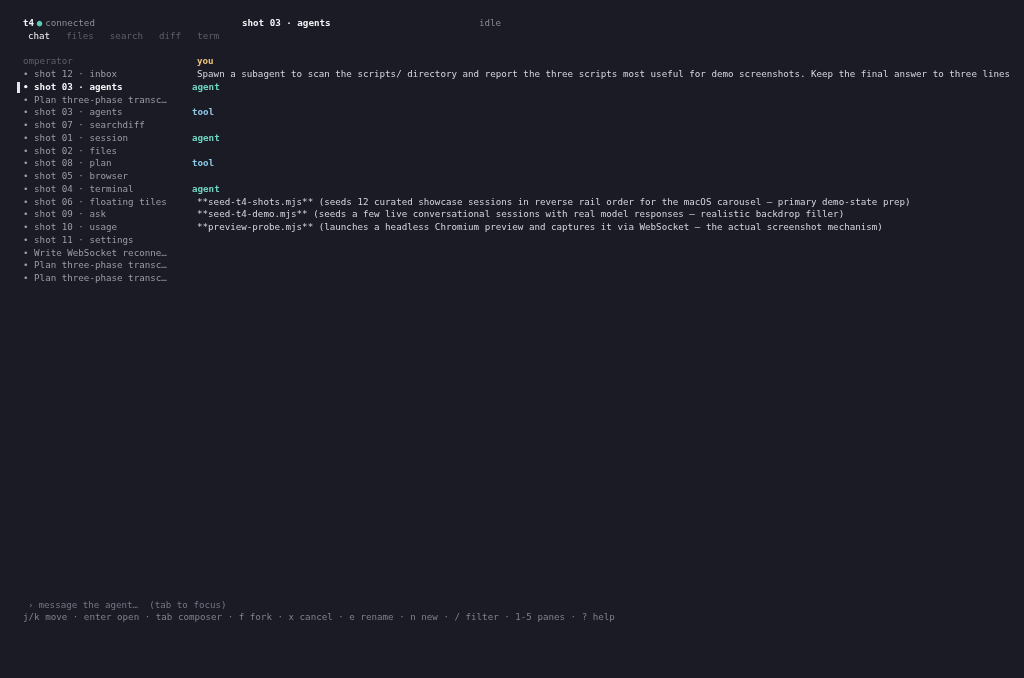 Image resolution: width=1024 pixels, height=678 pixels. I want to click on prompt-marker: ›, so click(31, 605).